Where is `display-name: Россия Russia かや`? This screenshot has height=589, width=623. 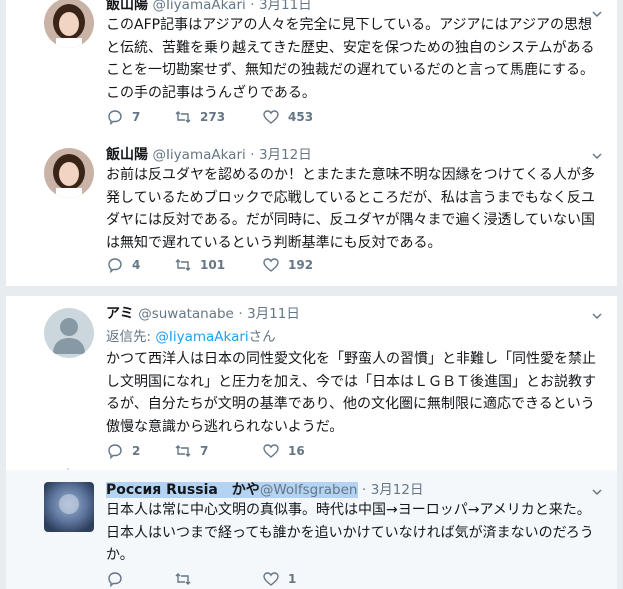
display-name: Россия Russia かや is located at coordinates (183, 490).